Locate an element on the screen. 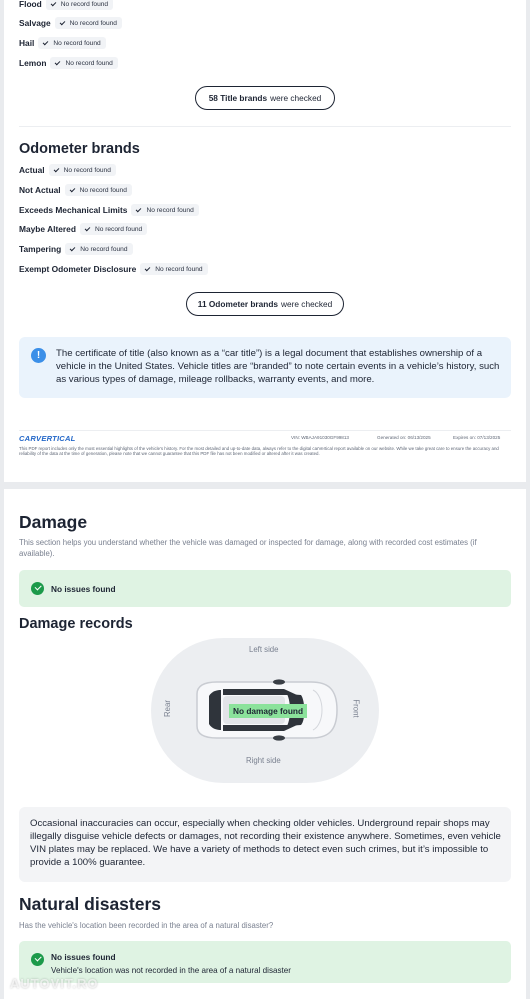 The width and height of the screenshot is (530, 999). odometer-row-actual: Actual No record found is located at coordinates (67, 170).